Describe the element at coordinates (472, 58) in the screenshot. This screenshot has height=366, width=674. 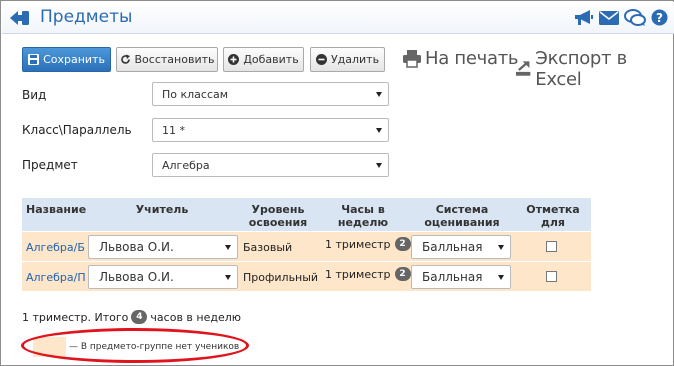
I see `print-label: На печать` at that location.